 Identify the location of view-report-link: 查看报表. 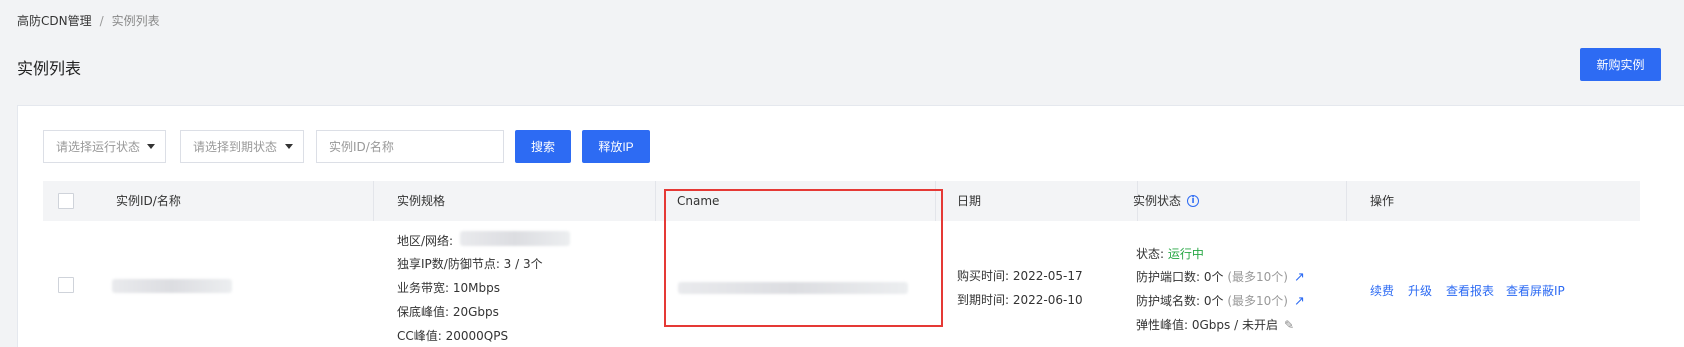
(1470, 290).